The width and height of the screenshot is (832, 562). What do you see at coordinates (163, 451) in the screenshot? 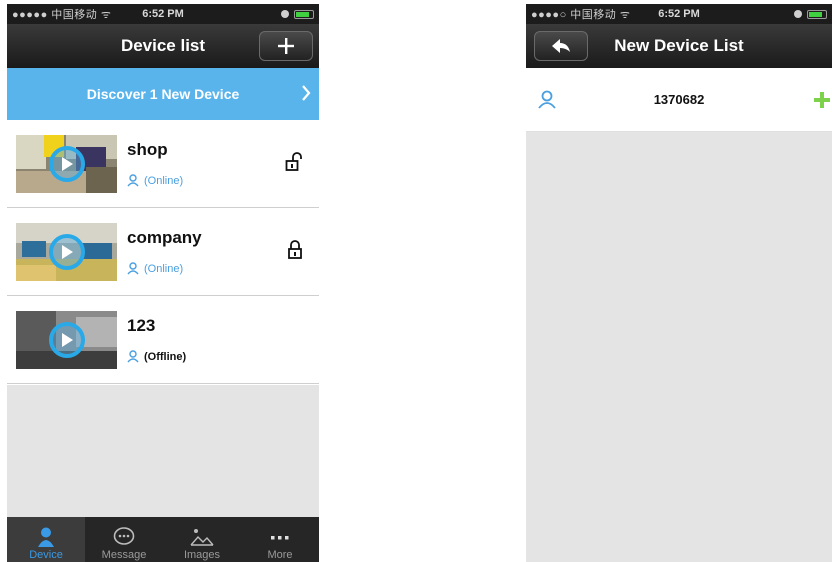
I see `empty-area` at bounding box center [163, 451].